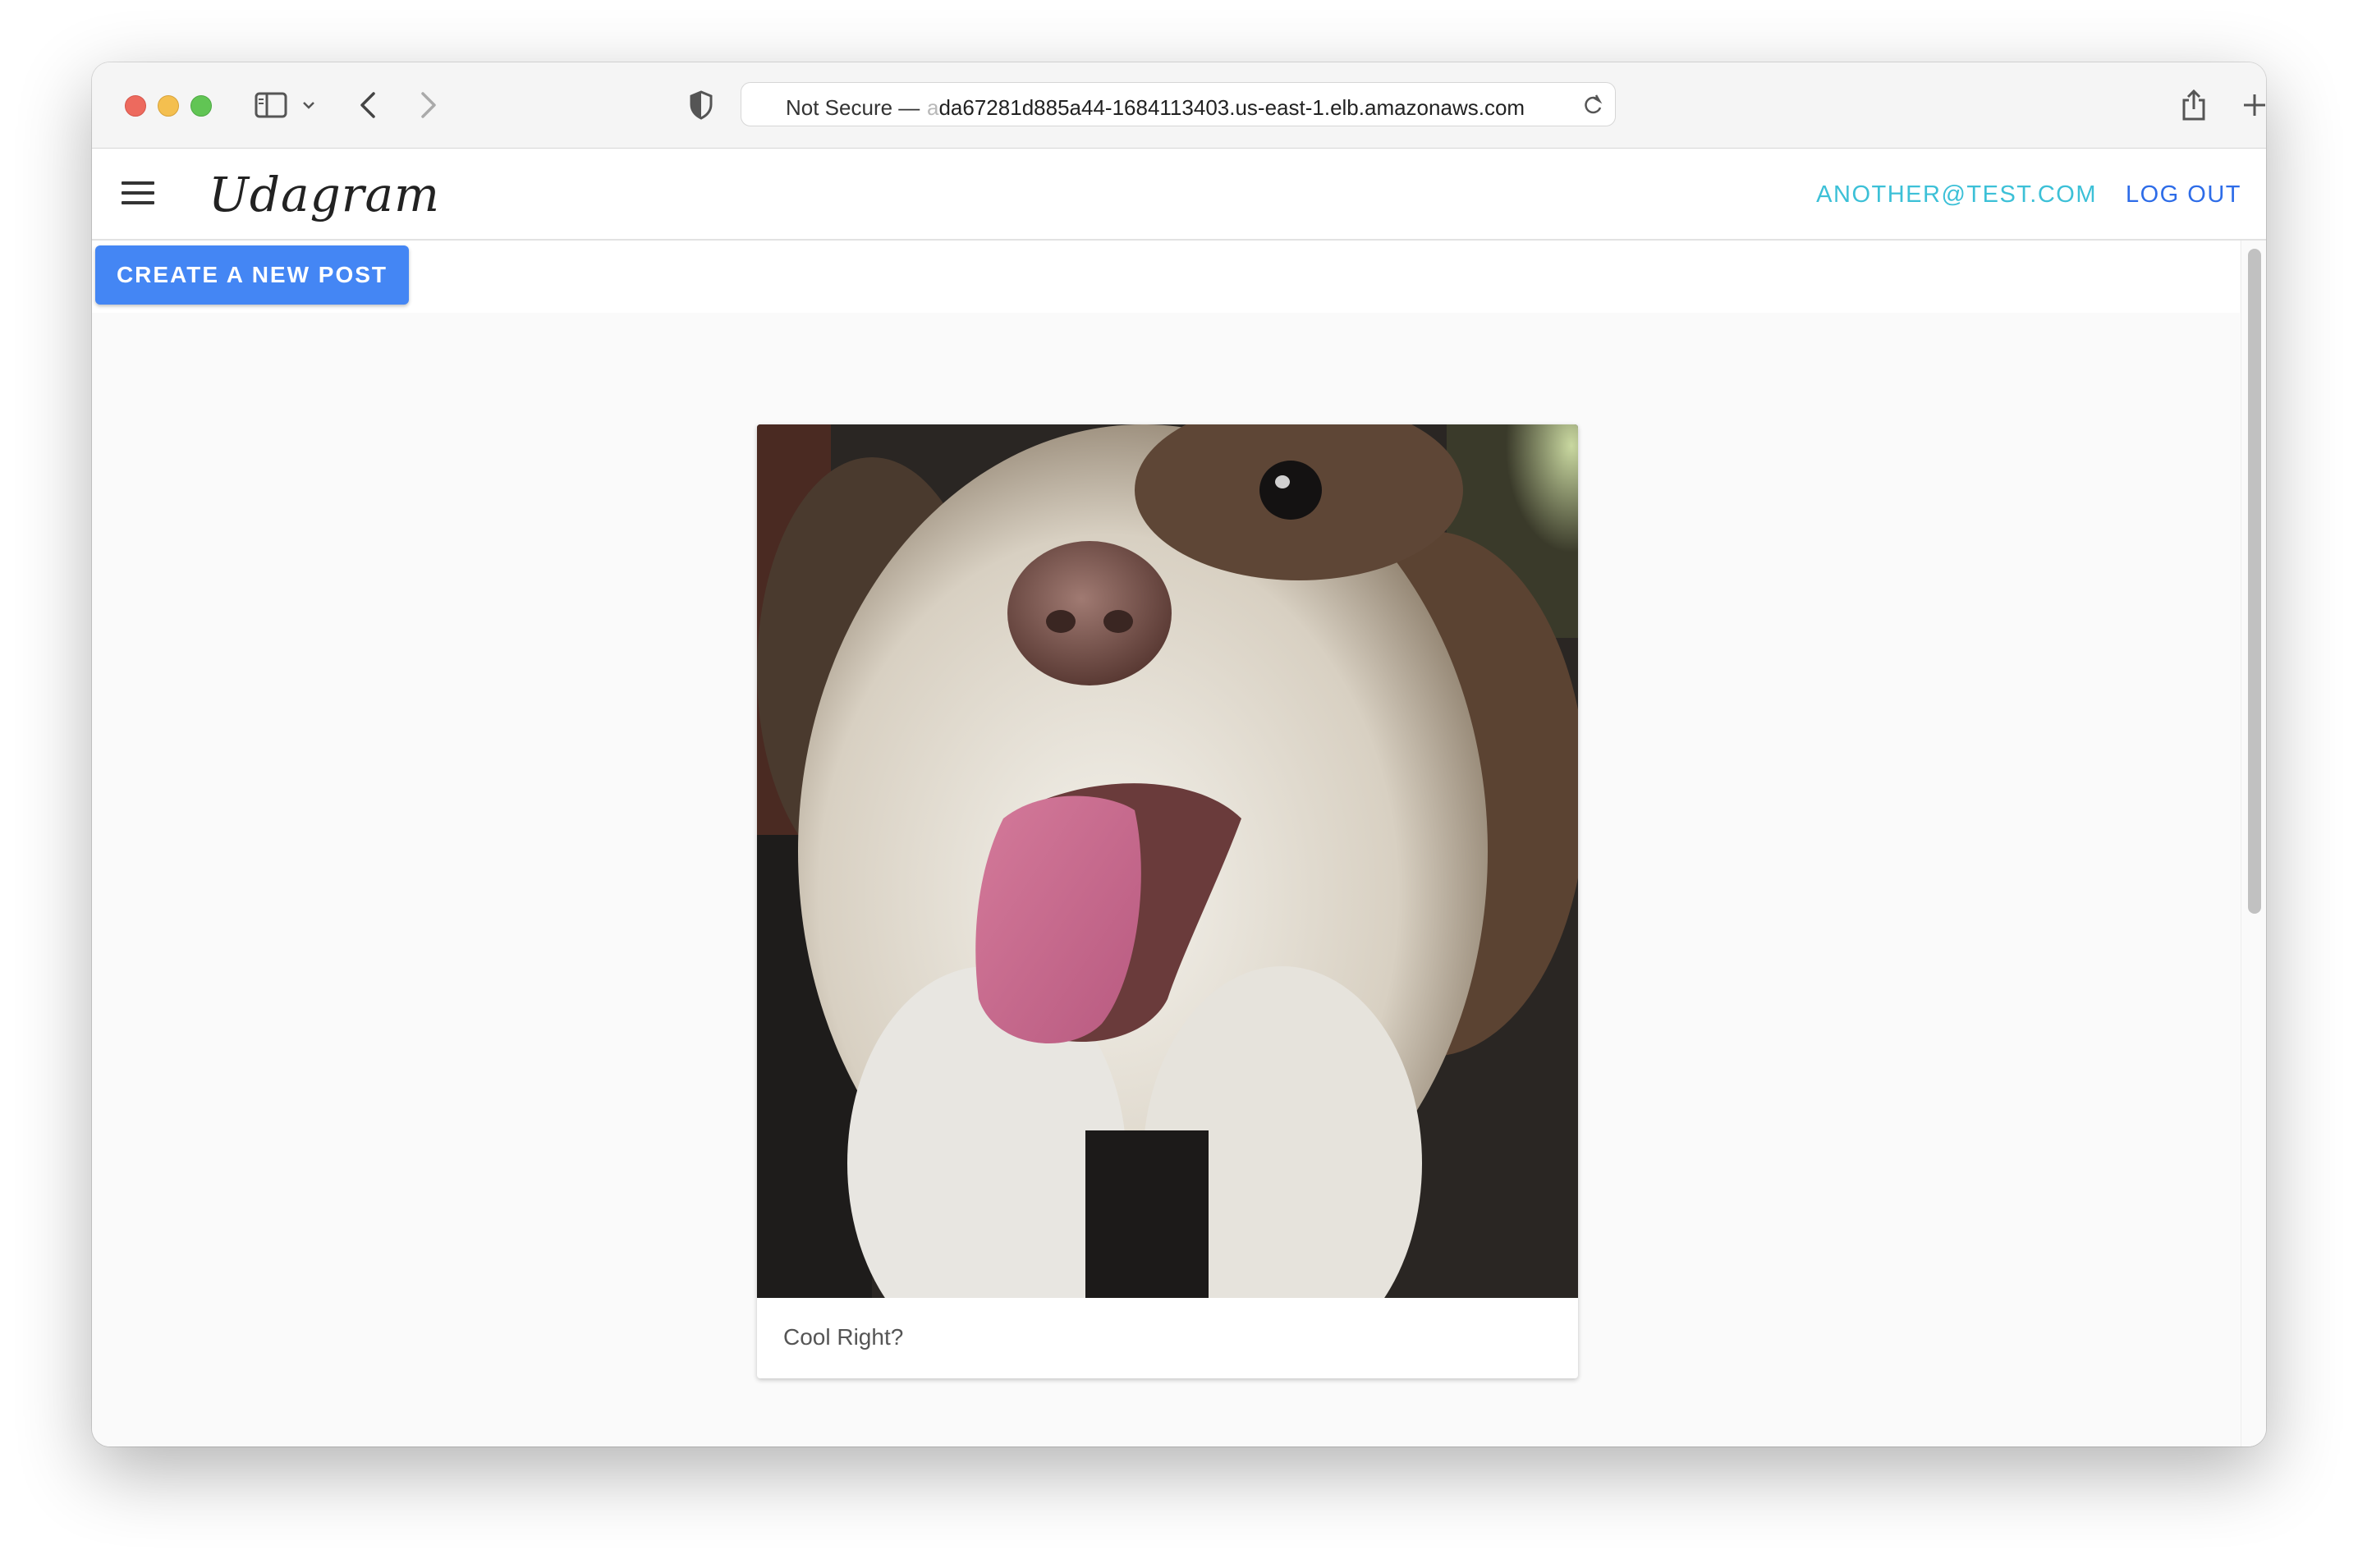 This screenshot has width=2358, height=1568. I want to click on close-window-button, so click(135, 106).